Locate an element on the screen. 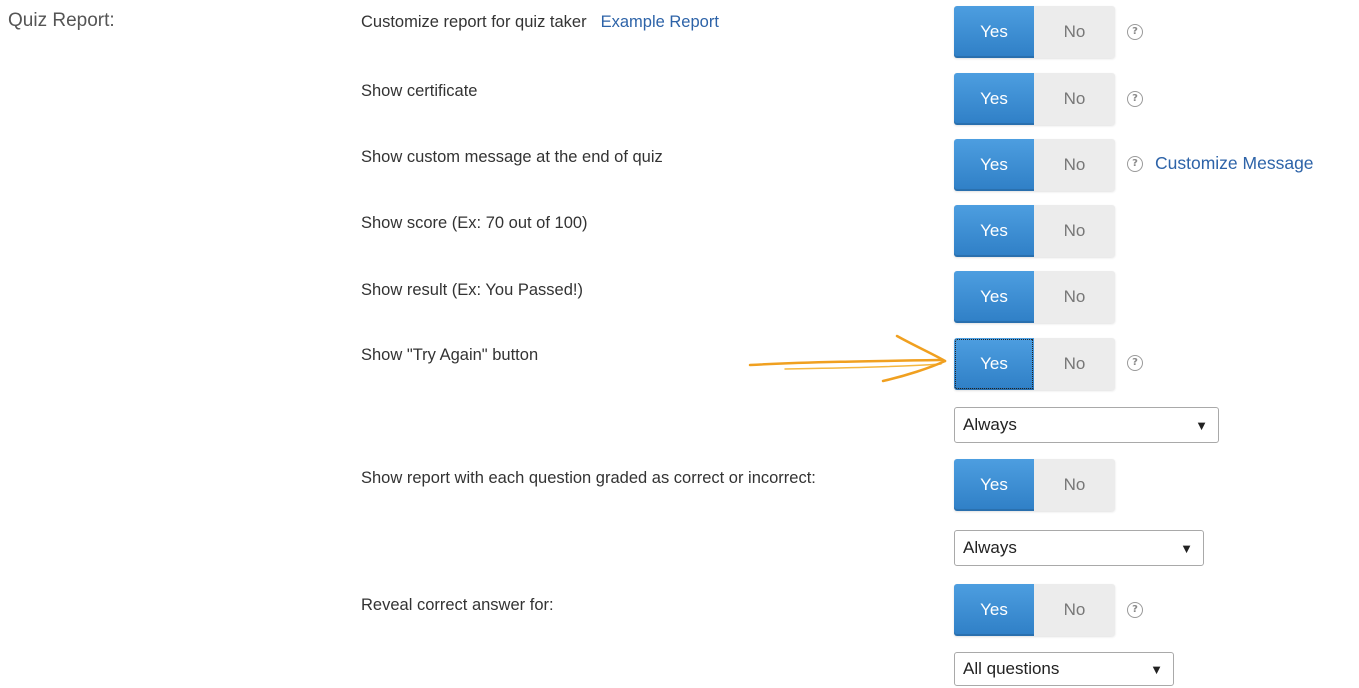  try-again-select: Always ▼ is located at coordinates (1086, 425).